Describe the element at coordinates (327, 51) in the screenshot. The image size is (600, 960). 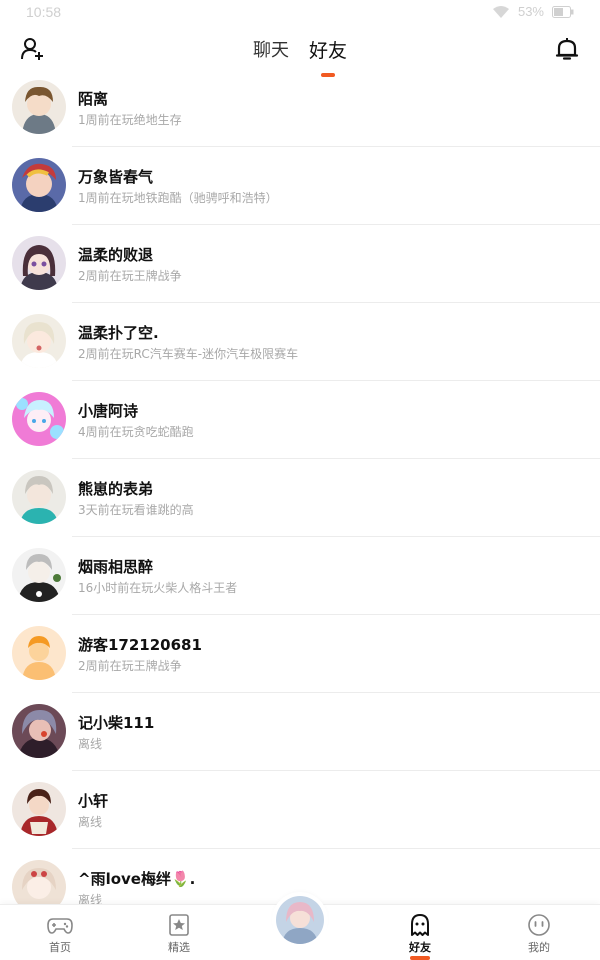
I see `tab-friends-label: 好友` at that location.